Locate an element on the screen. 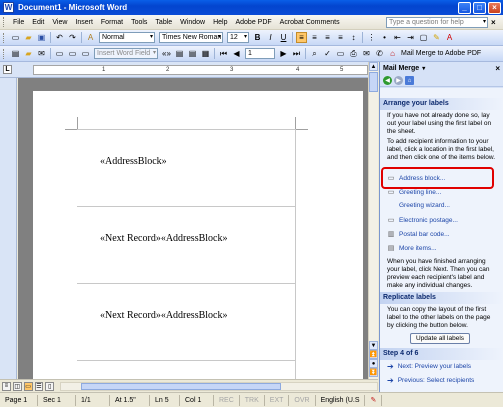  next-step-link: ➔ Next: Preview your labels is located at coordinates (429, 366).